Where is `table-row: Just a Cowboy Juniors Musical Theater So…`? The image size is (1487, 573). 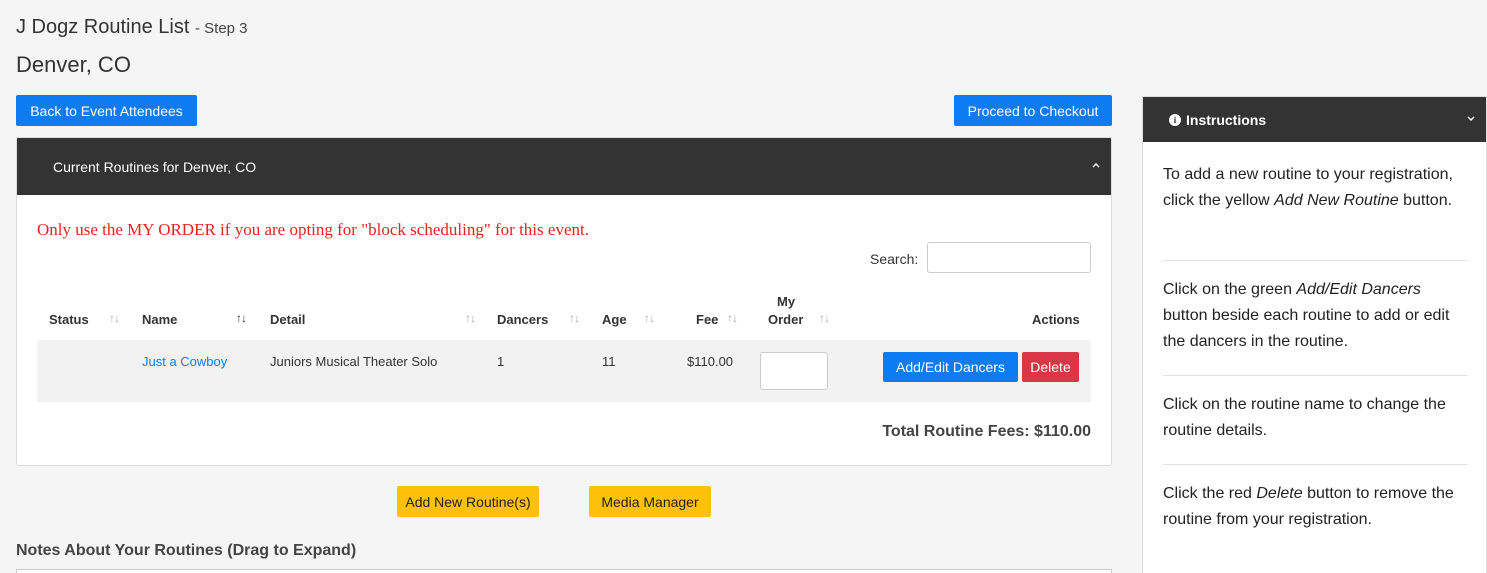 table-row: Just a Cowboy Juniors Musical Theater So… is located at coordinates (564, 371).